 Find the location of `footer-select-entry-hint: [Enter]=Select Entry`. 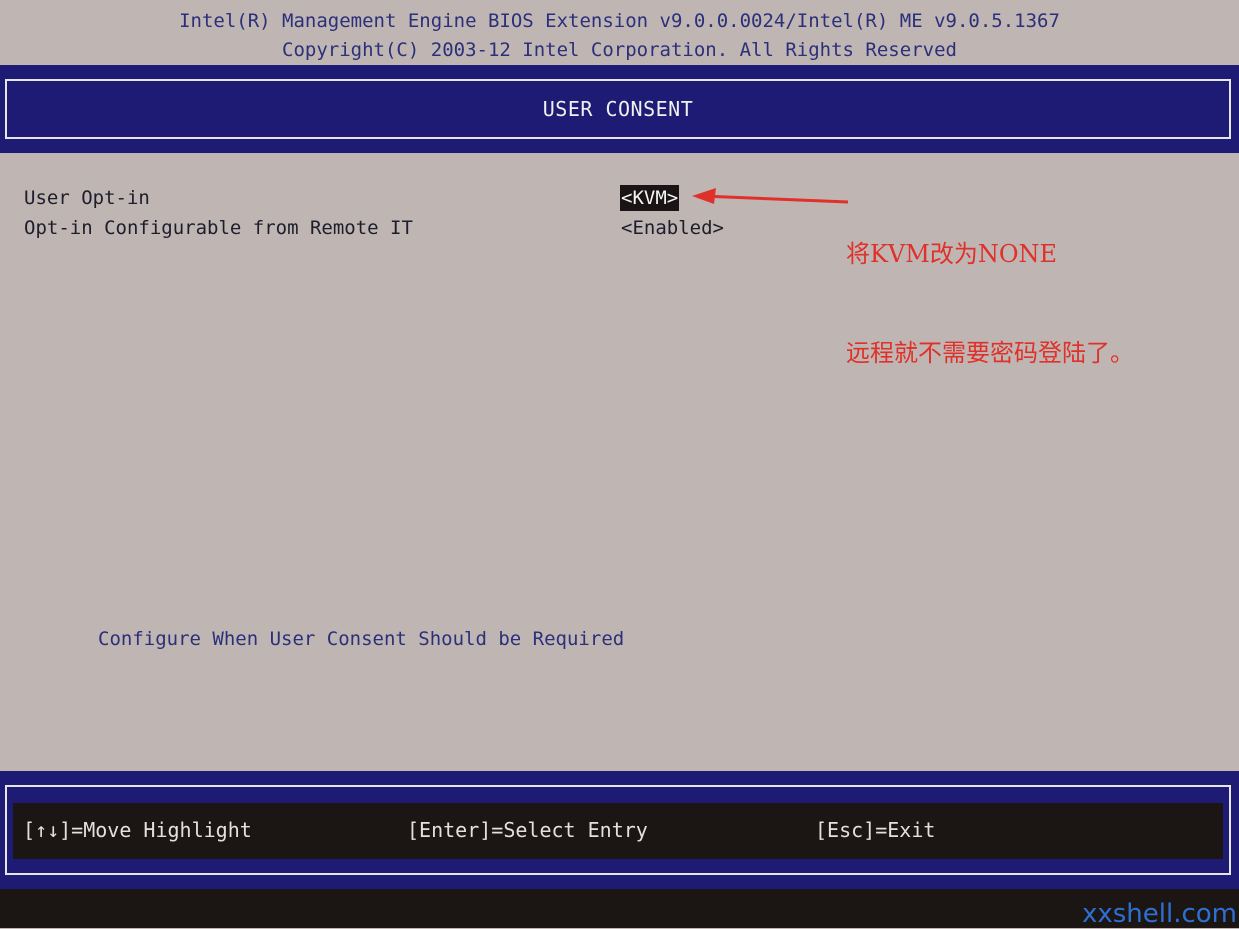

footer-select-entry-hint: [Enter]=Select Entry is located at coordinates (527, 830).